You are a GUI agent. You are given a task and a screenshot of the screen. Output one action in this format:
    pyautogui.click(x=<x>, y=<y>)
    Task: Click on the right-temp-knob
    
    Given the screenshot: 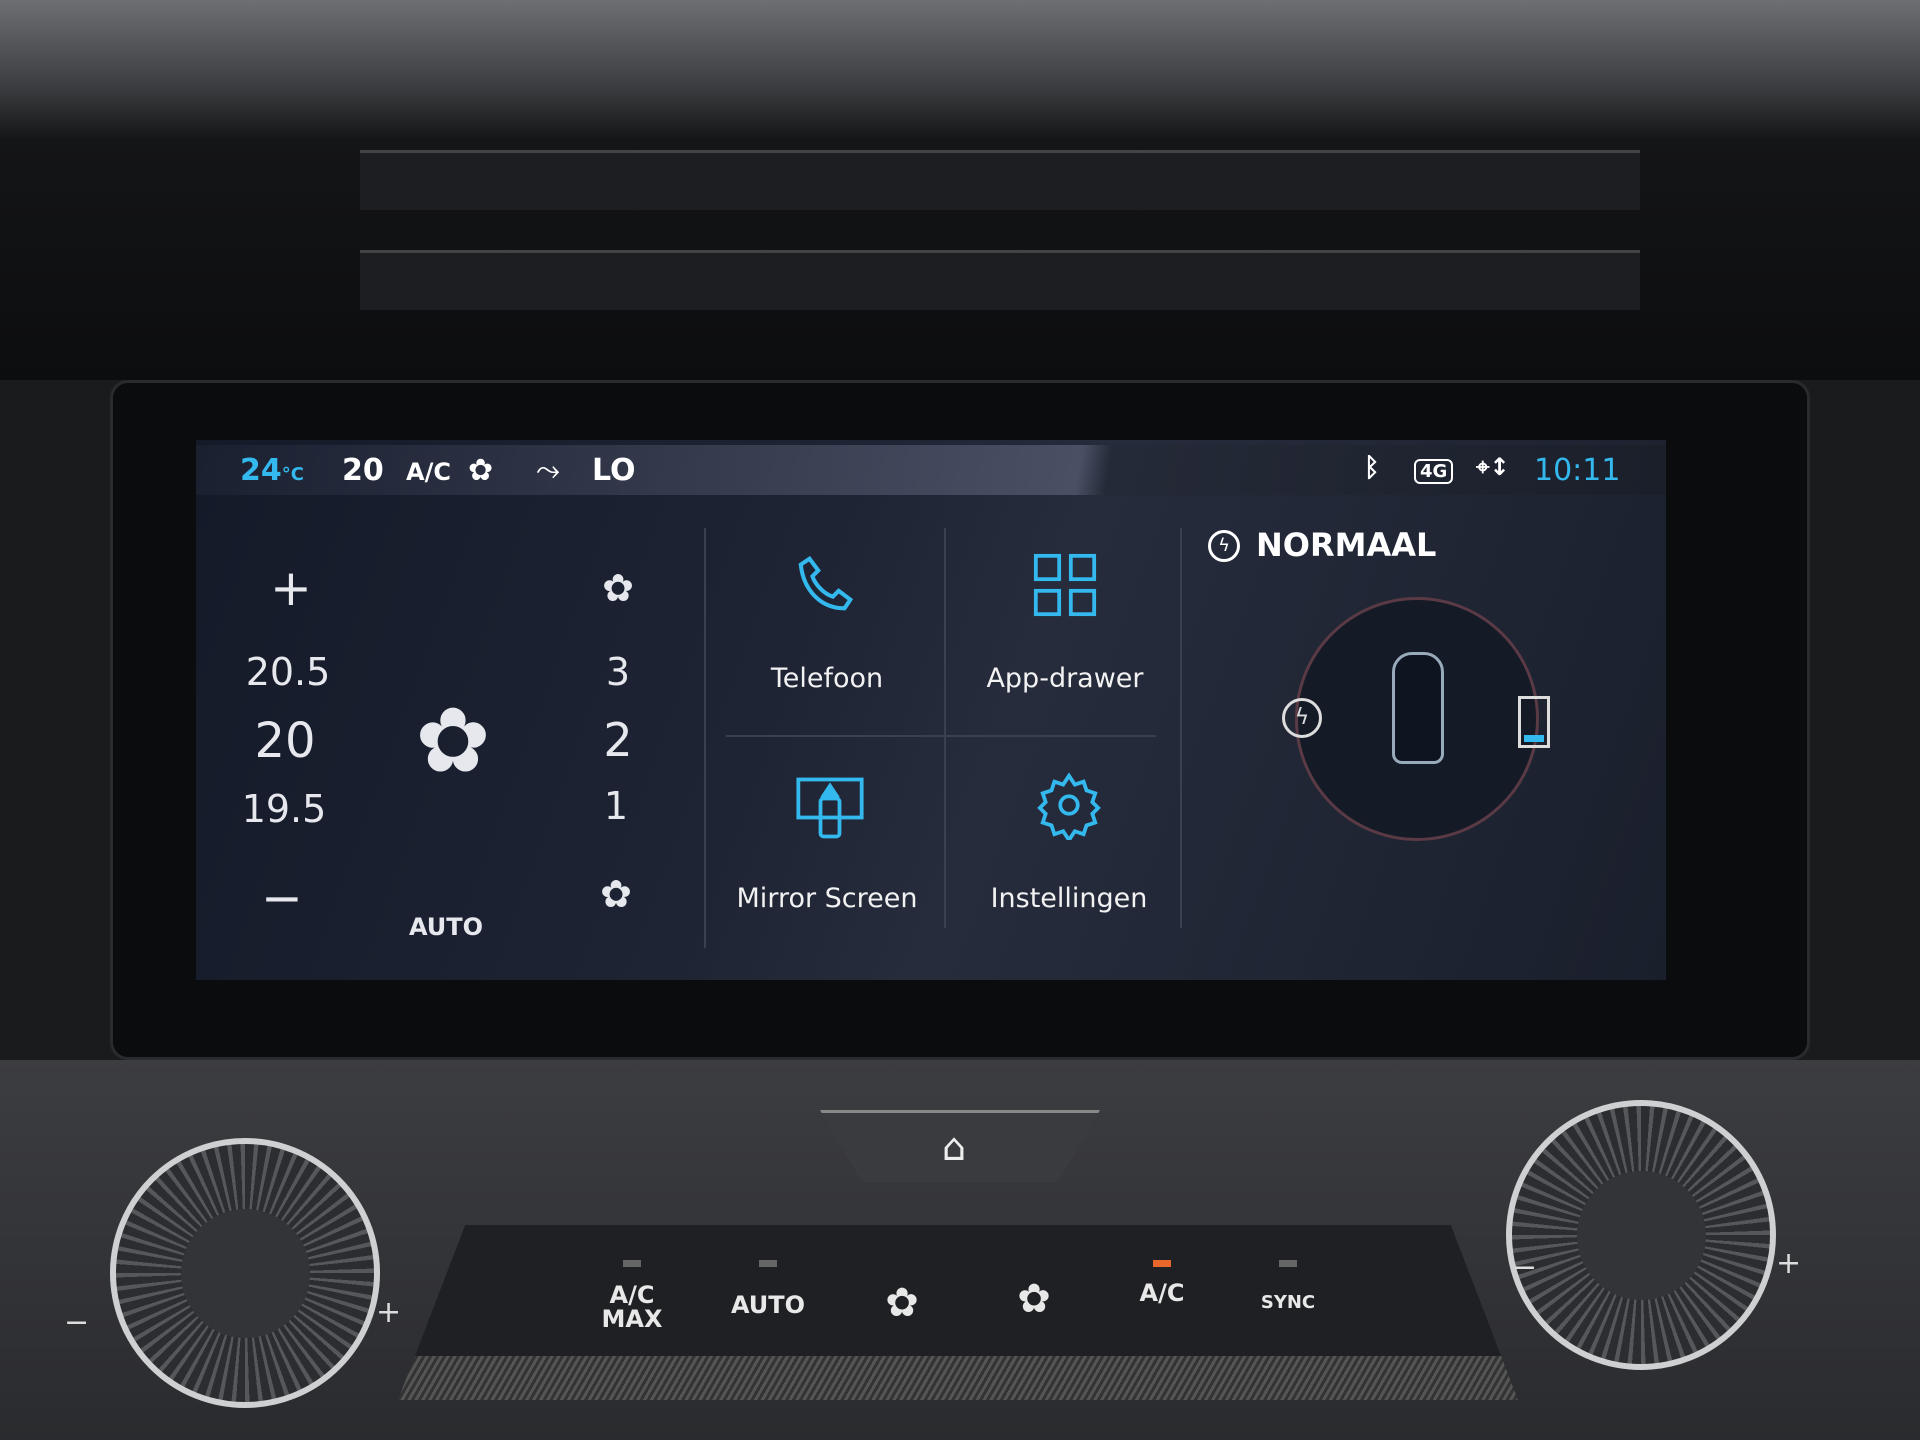 What is the action you would take?
    pyautogui.click(x=1641, y=1235)
    